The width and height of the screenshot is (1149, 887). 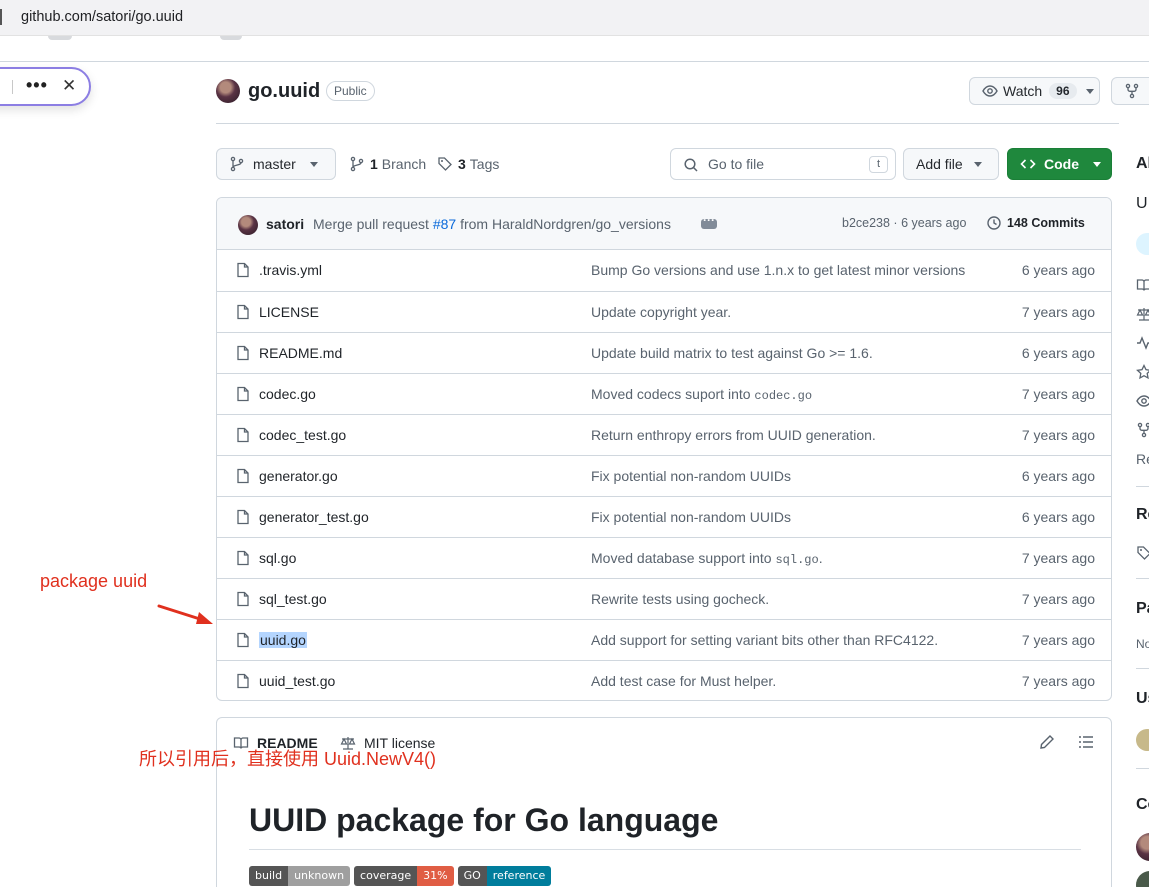 What do you see at coordinates (574, 18) in the screenshot?
I see `browser-address-bar: github.com/satori/go.uuid` at bounding box center [574, 18].